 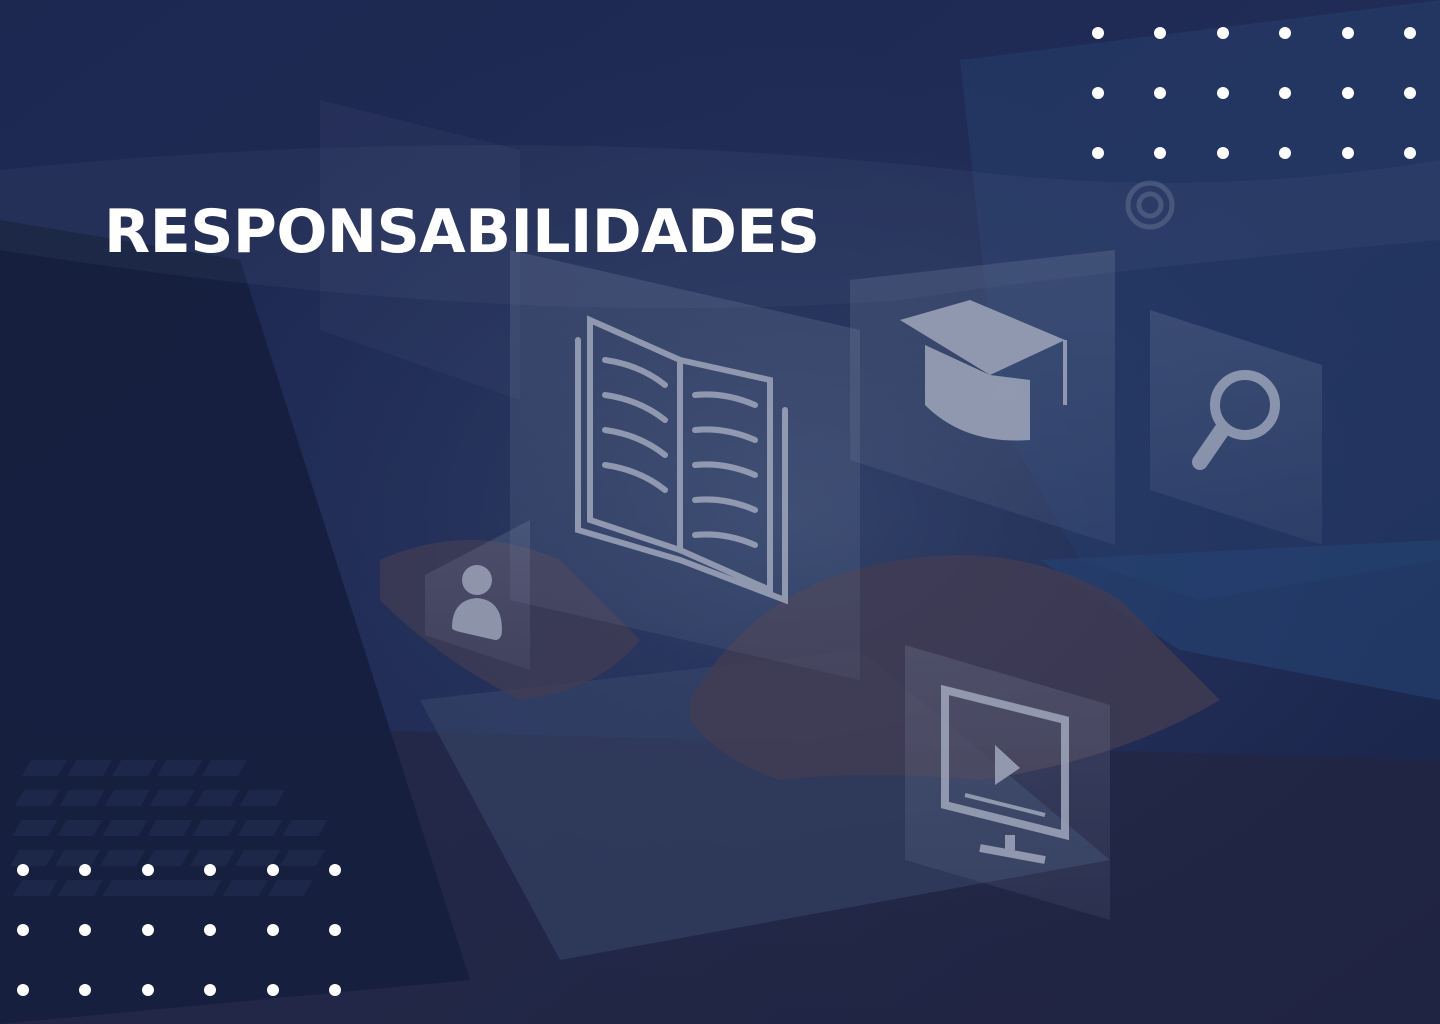 What do you see at coordinates (185, 930) in the screenshot?
I see `dot-grid-bottom-left` at bounding box center [185, 930].